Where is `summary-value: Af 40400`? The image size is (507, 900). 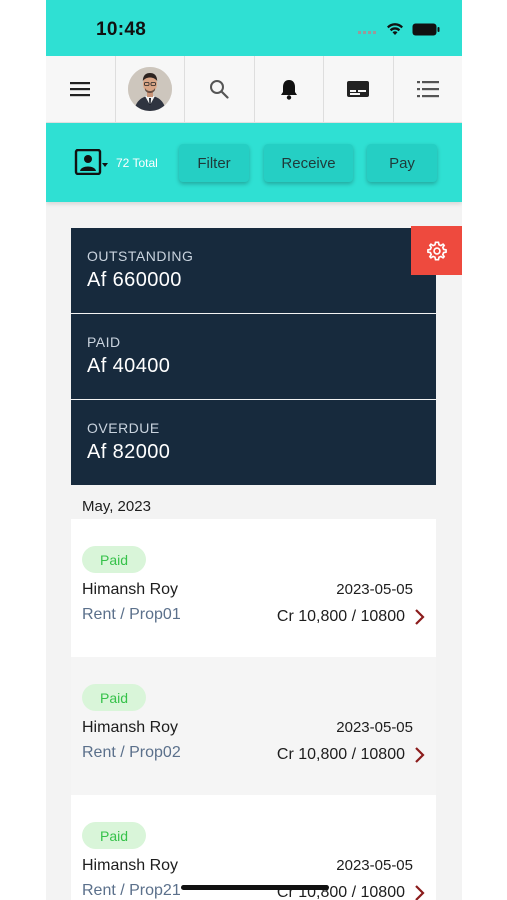 summary-value: Af 40400 is located at coordinates (129, 366).